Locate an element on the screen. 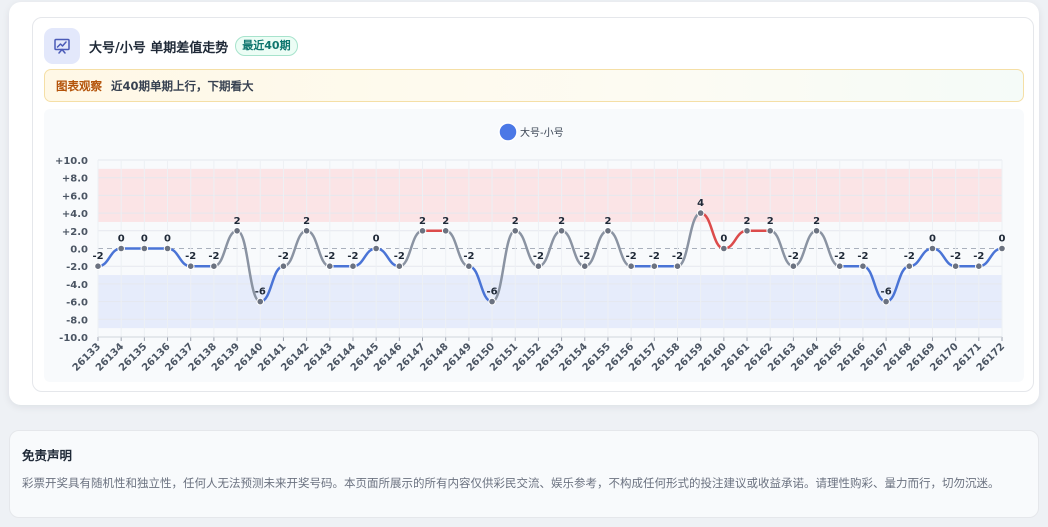 This screenshot has width=1048, height=527. period-badge: 最近40期 is located at coordinates (266, 46).